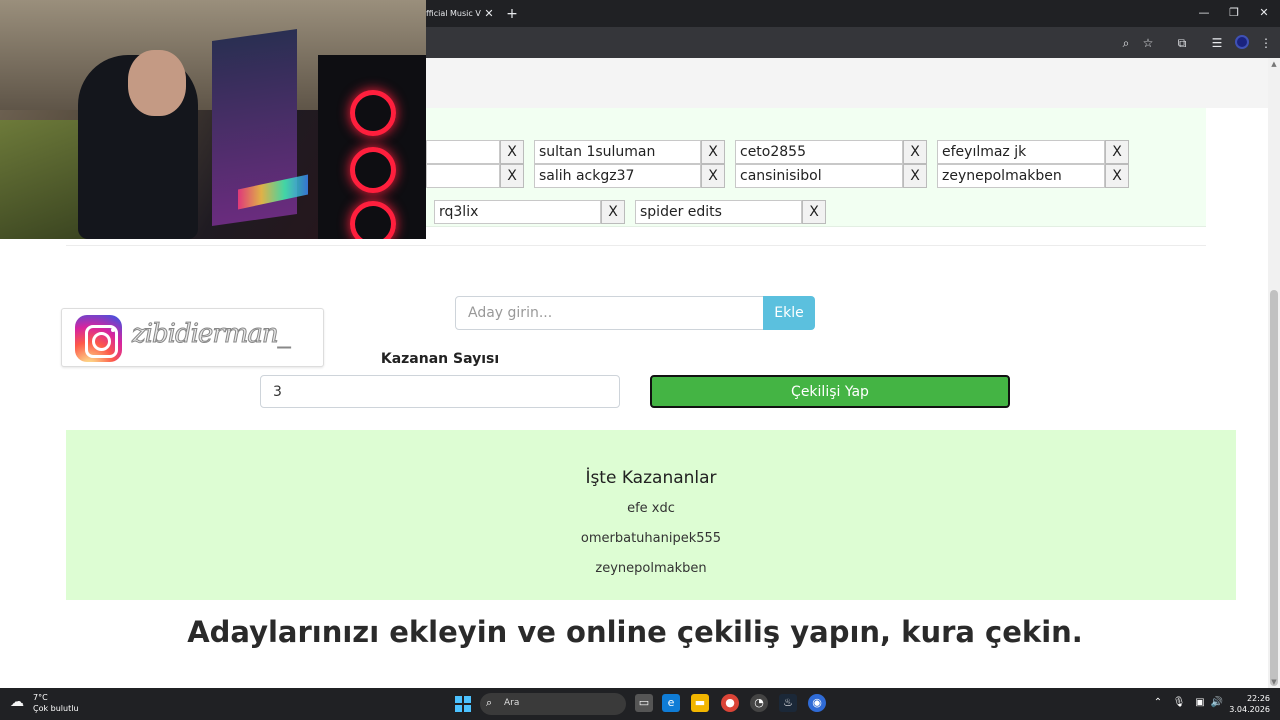  Describe the element at coordinates (1264, 13) in the screenshot. I see `window-close-icon: ✕` at that location.